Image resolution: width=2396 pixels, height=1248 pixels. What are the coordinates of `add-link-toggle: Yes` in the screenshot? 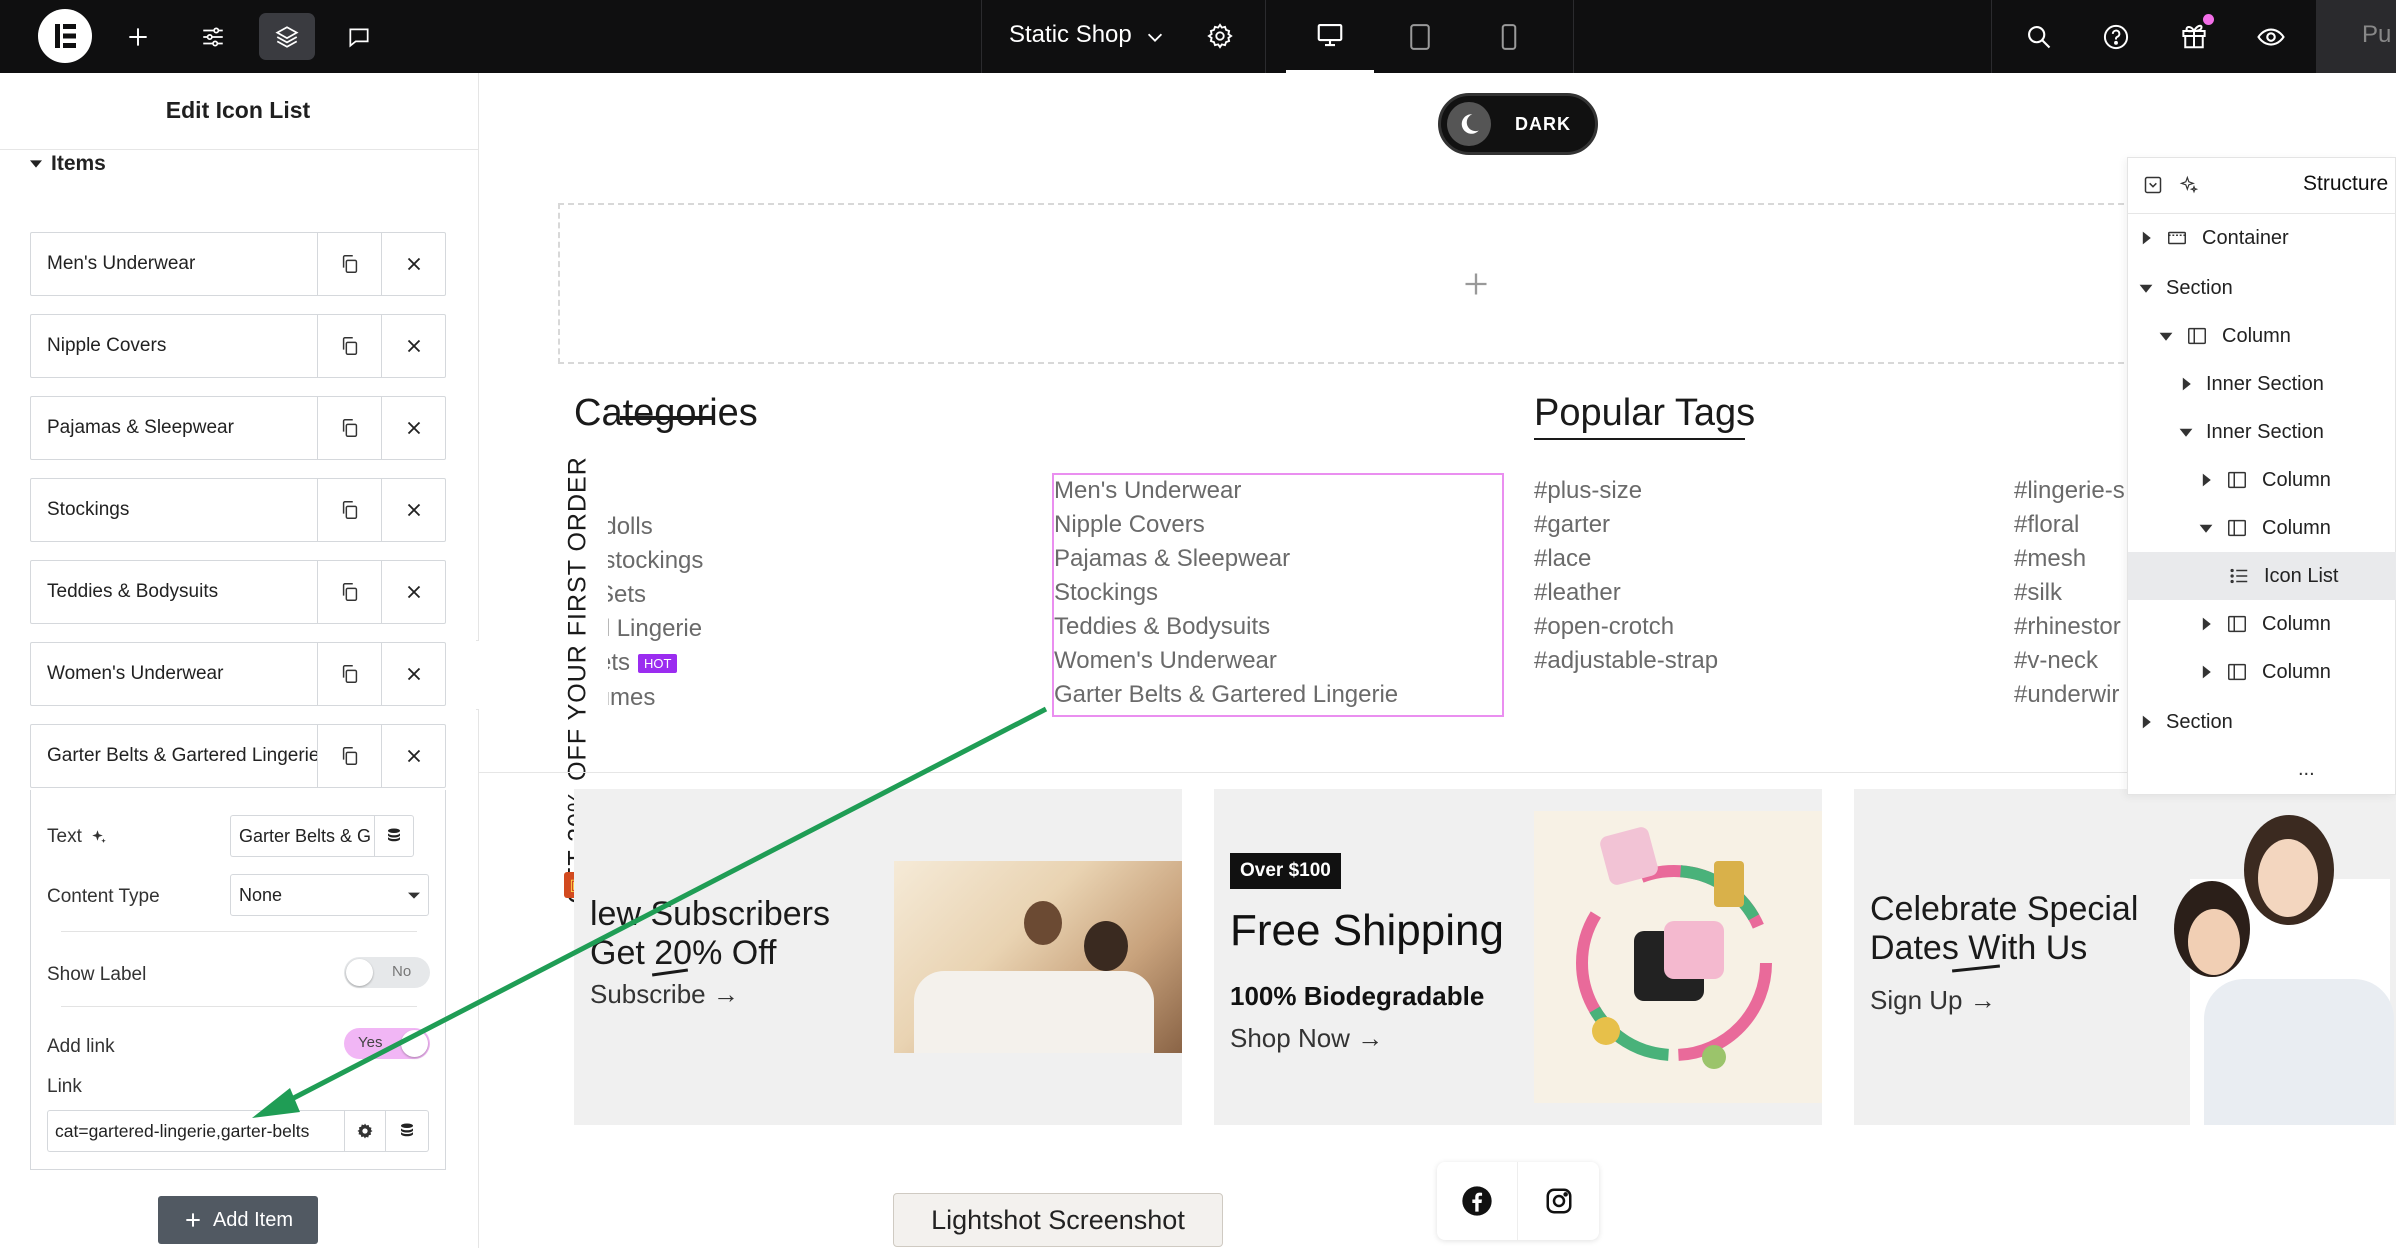 It's located at (387, 1043).